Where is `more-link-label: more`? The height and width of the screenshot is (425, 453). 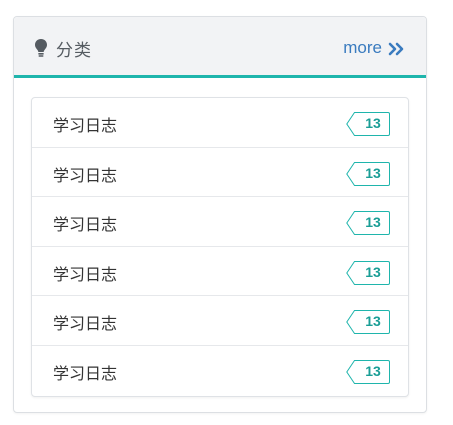 more-link-label: more is located at coordinates (362, 47).